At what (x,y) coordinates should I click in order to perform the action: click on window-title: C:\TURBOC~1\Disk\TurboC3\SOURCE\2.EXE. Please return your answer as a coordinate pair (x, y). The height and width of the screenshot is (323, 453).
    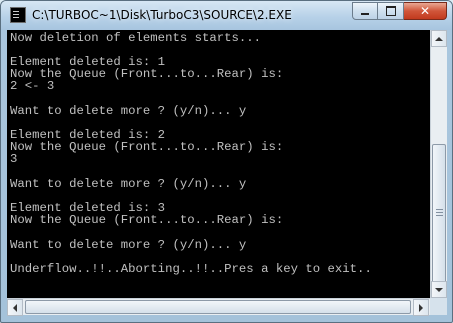
    Looking at the image, I should click on (162, 15).